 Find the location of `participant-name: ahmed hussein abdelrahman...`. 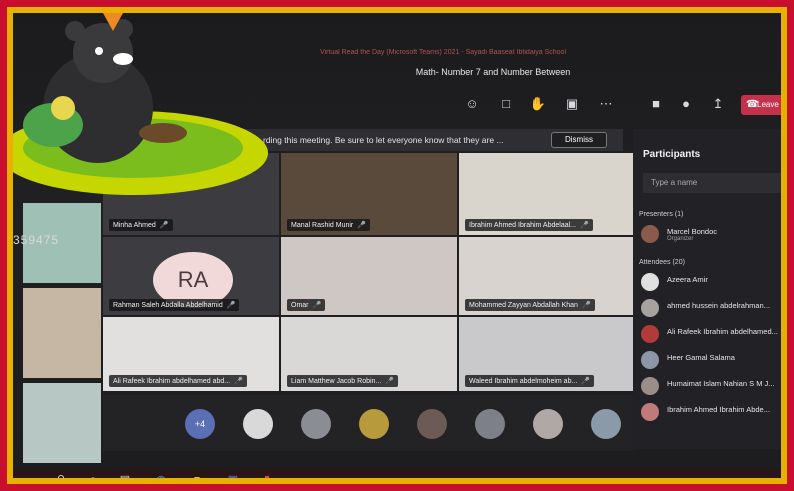

participant-name: ahmed hussein abdelrahman... is located at coordinates (718, 305).